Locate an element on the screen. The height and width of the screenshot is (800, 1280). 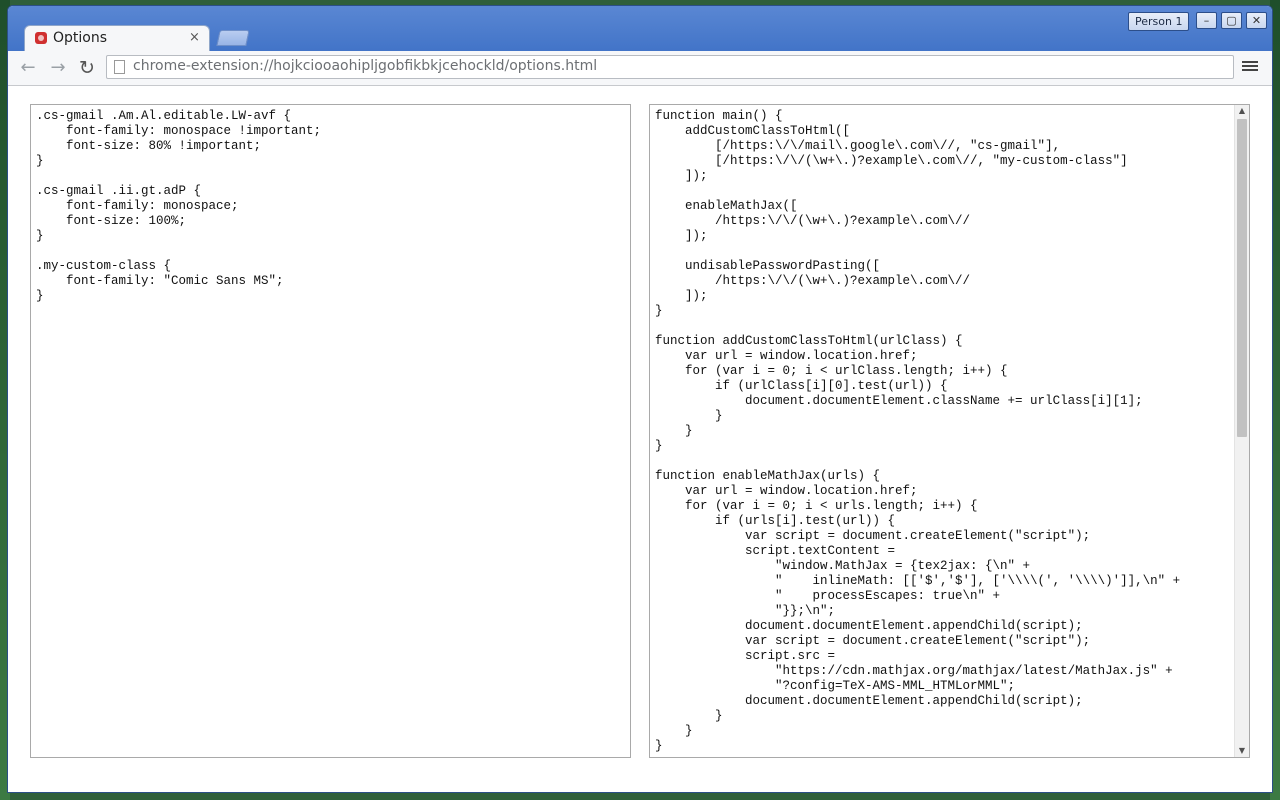
back-button: ← is located at coordinates (28, 68).